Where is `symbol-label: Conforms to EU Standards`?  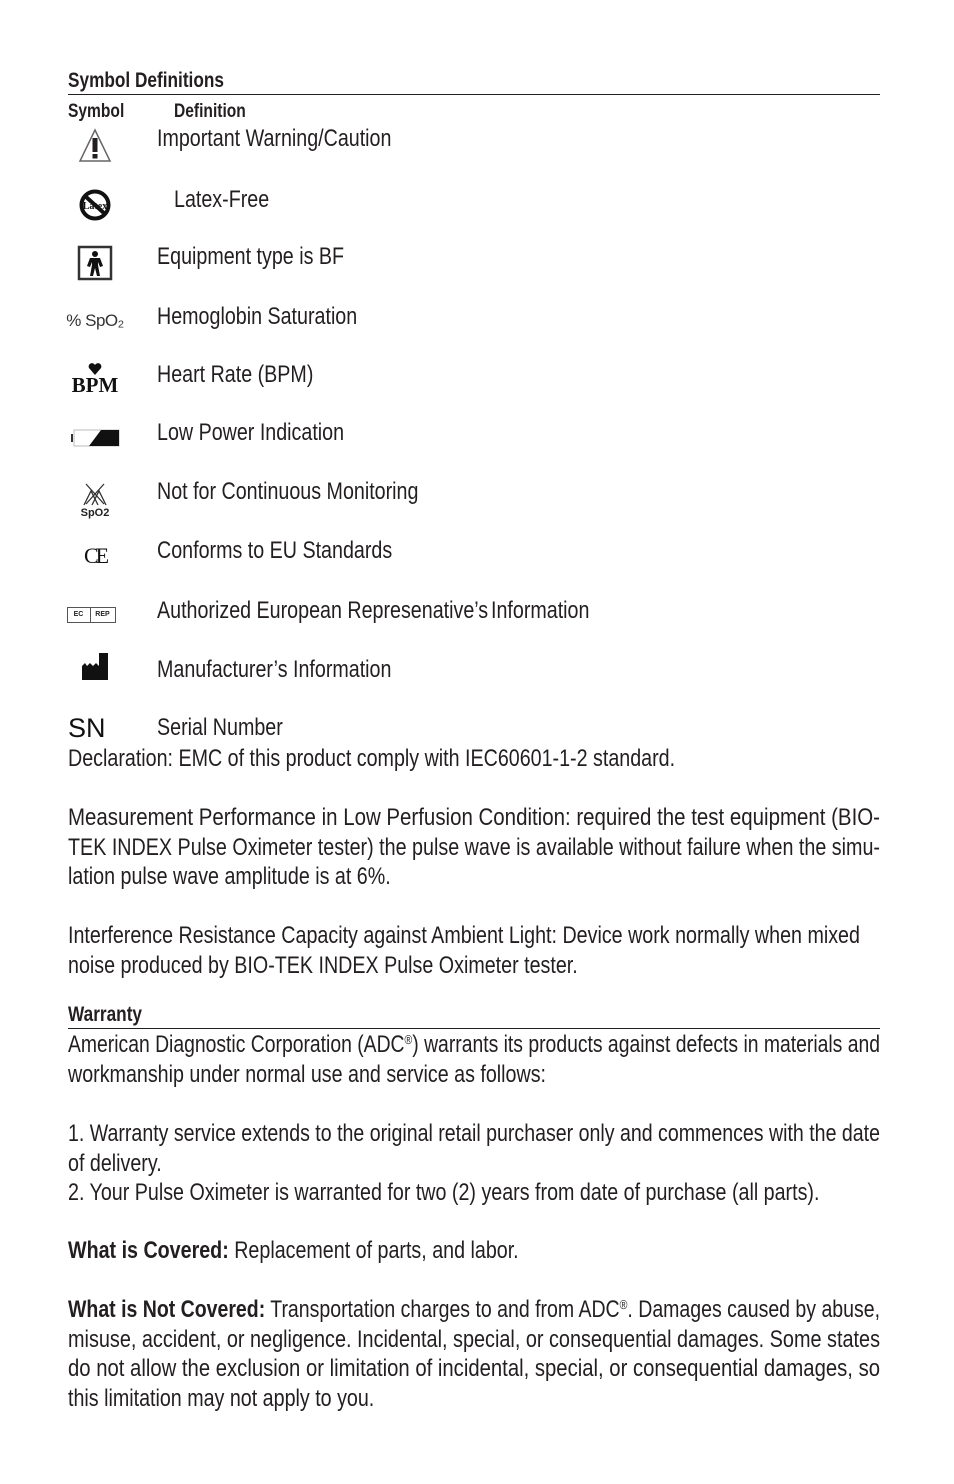
symbol-label: Conforms to EU Standards is located at coordinates (275, 550).